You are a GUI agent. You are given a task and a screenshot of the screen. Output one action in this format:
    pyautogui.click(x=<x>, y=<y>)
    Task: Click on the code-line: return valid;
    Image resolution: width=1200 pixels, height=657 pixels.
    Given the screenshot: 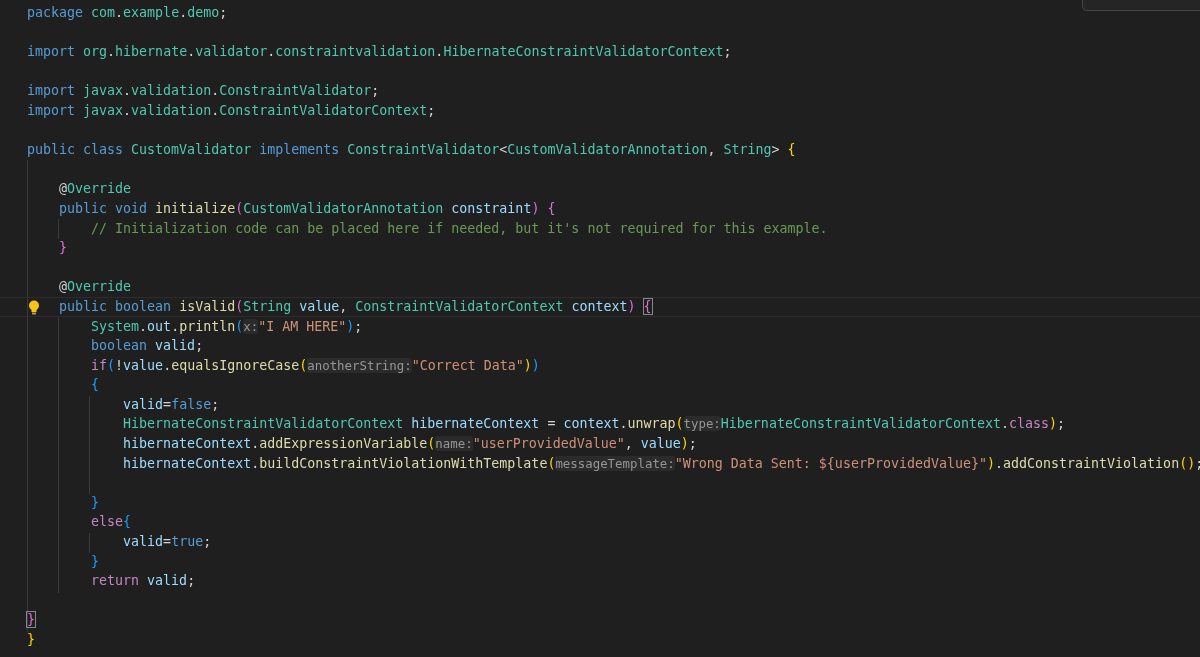 What is the action you would take?
    pyautogui.click(x=143, y=581)
    